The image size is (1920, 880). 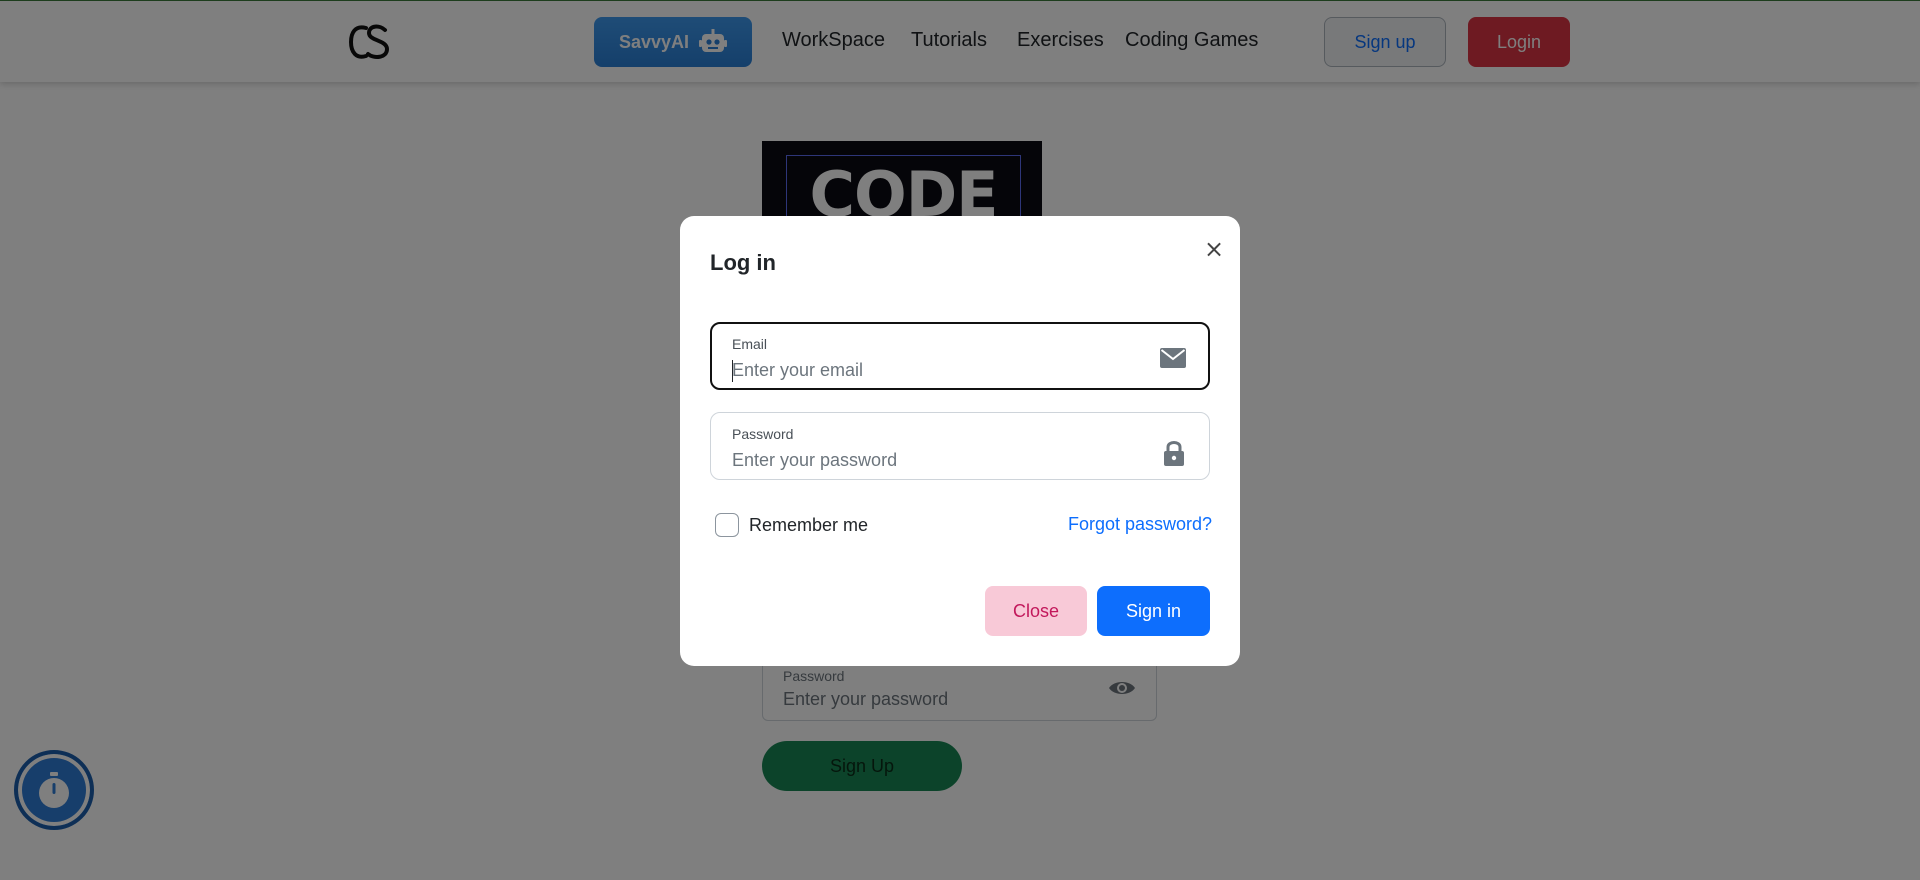 What do you see at coordinates (727, 525) in the screenshot?
I see `remember-me-checkbox` at bounding box center [727, 525].